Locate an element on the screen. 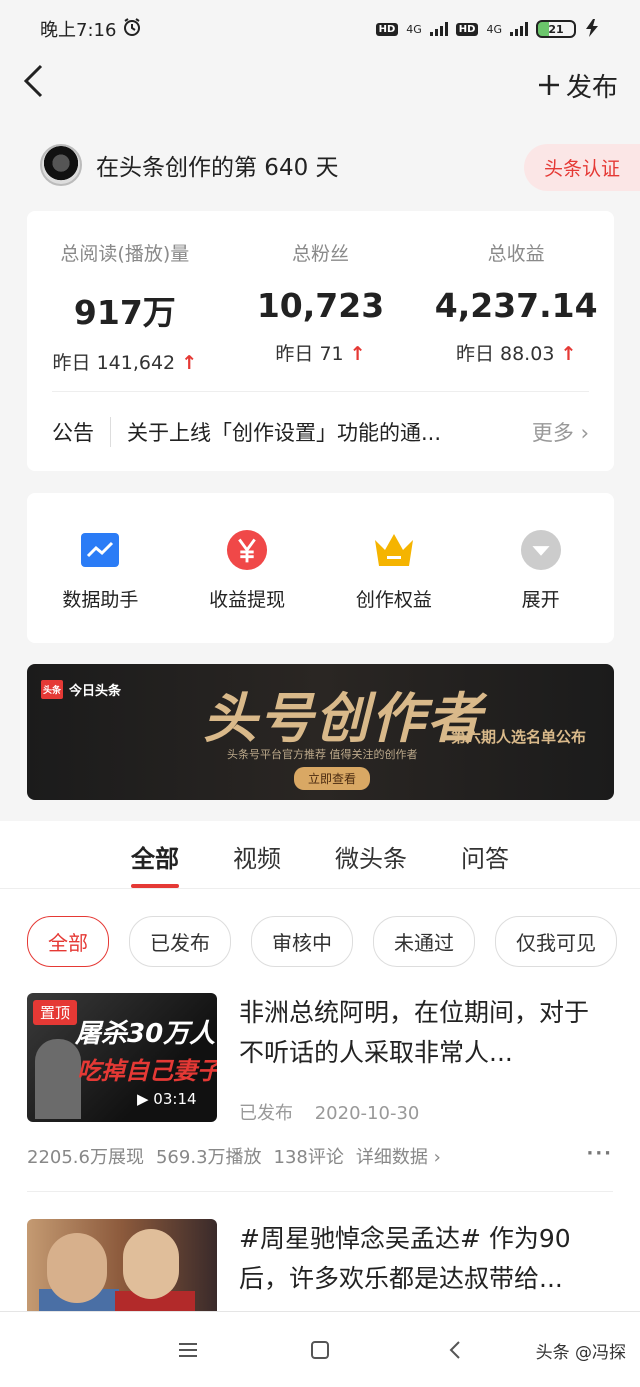 Image resolution: width=640 pixels, height=1387 pixels. stat-total-reads: 总阅读(播放)量 917万 昨日 141,642 ↑ is located at coordinates (125, 298).